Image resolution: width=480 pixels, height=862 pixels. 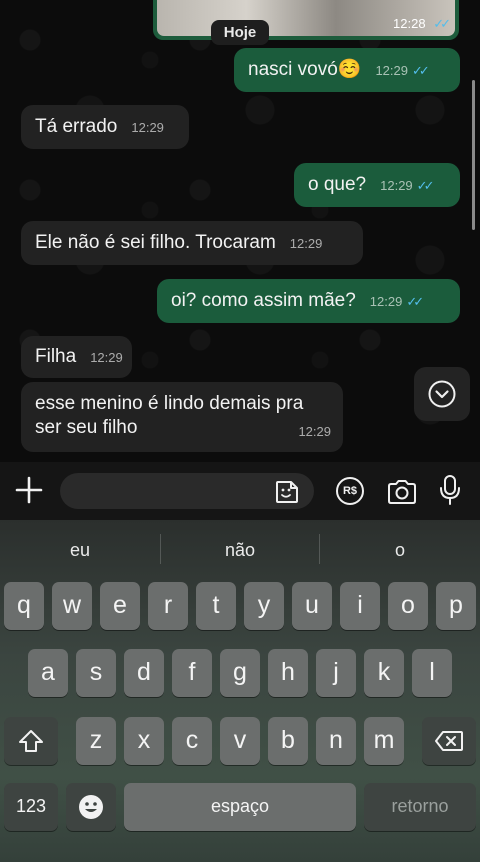 What do you see at coordinates (155, 242) in the screenshot?
I see `message-text: Ele não é sei filho. Trocaram` at bounding box center [155, 242].